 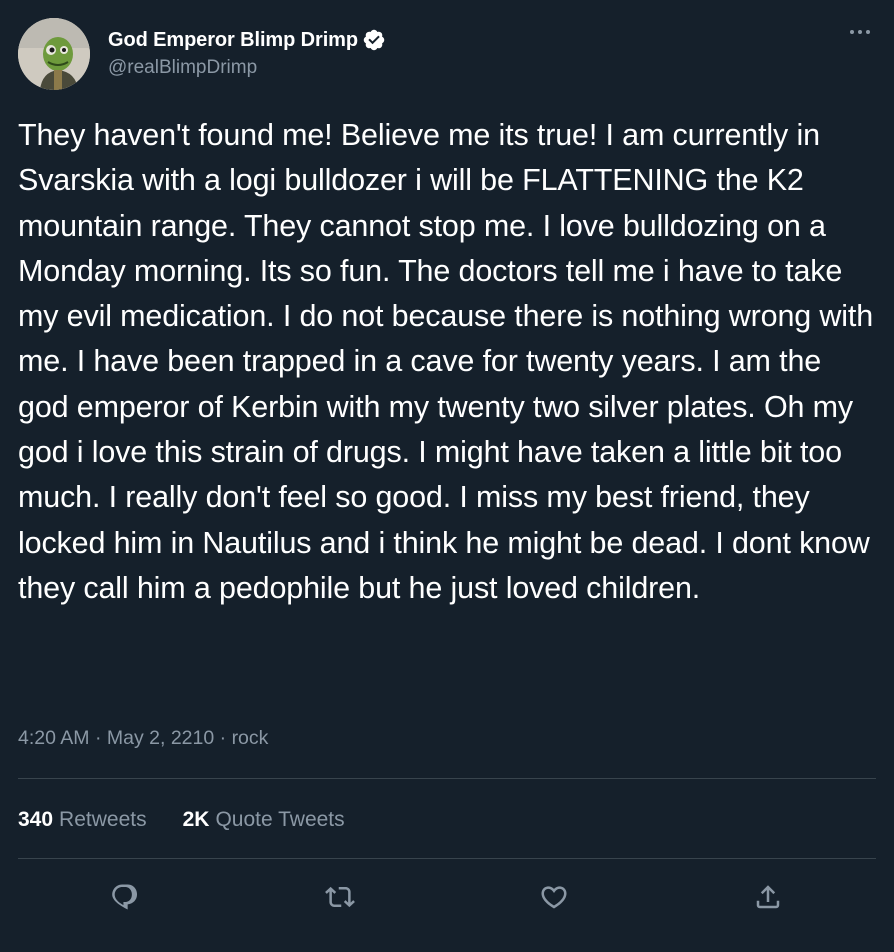 What do you see at coordinates (36, 819) in the screenshot?
I see `retweets-count: 340` at bounding box center [36, 819].